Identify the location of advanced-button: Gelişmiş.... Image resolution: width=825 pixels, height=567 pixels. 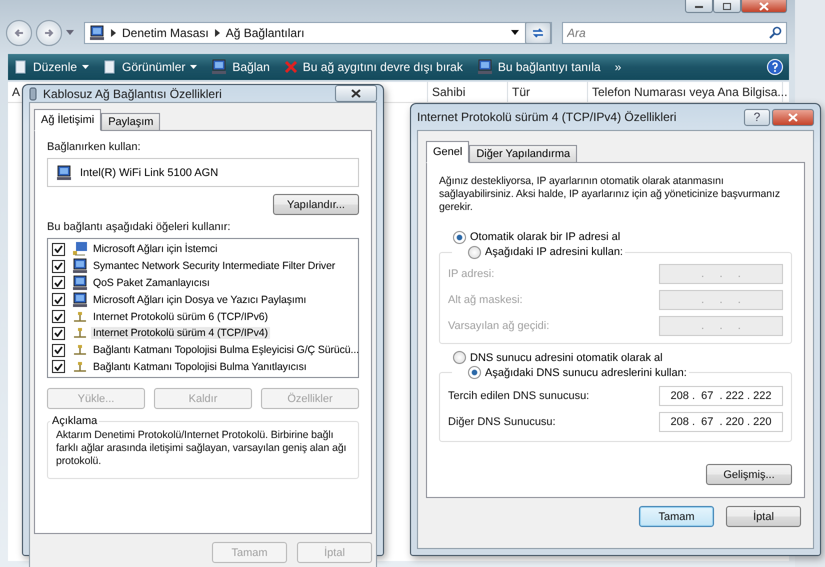
(749, 474).